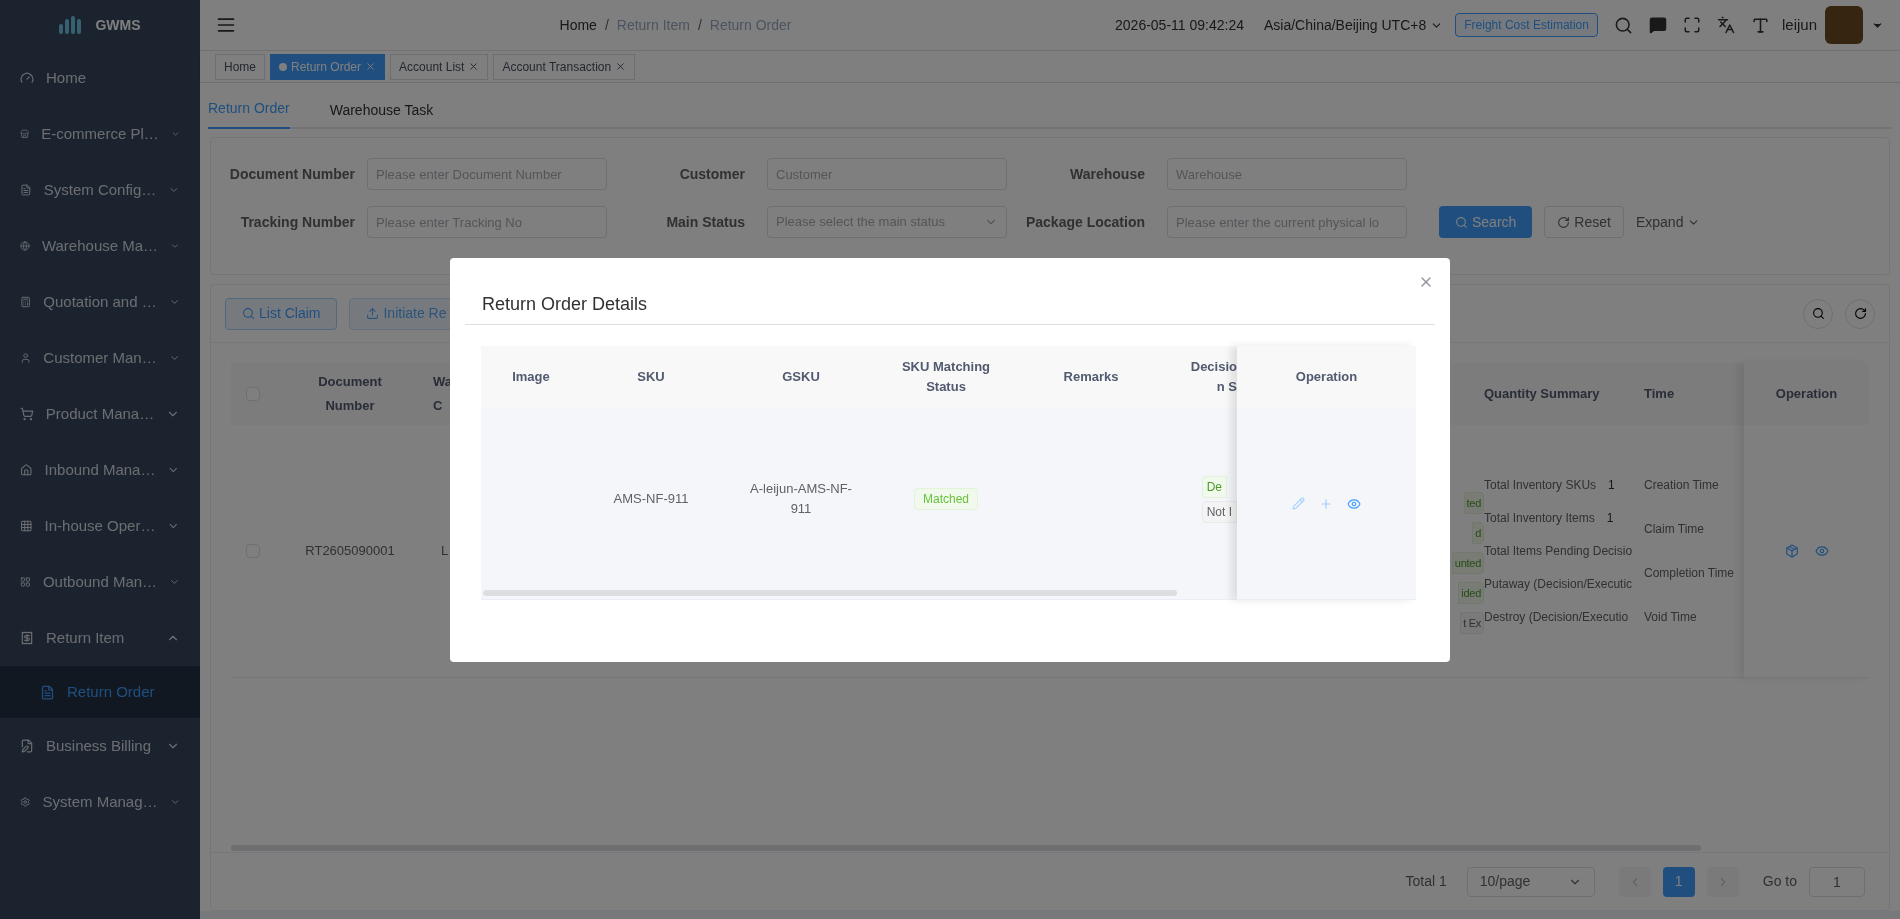  I want to click on page-tab: Return Order, so click(249, 113).